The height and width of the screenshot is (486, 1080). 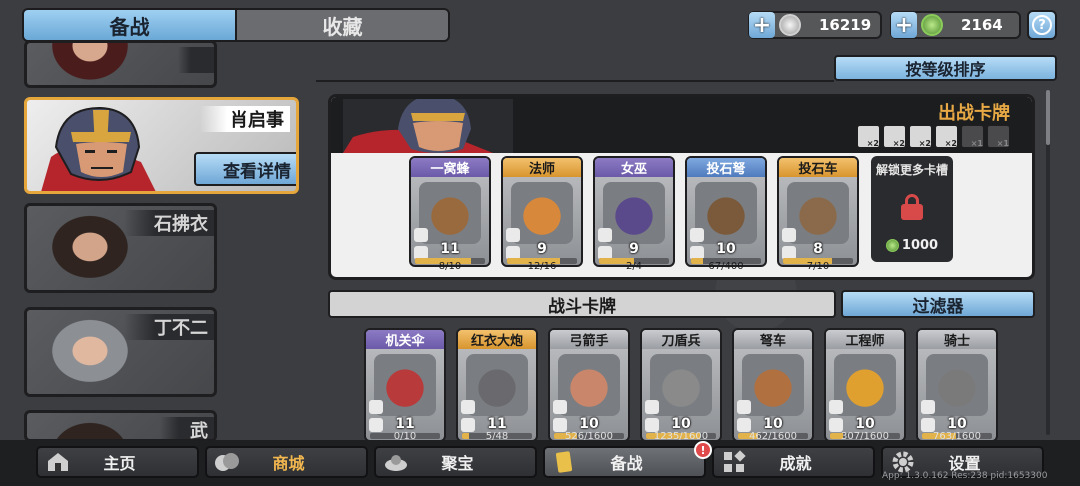 I want to click on locked-slot: 解锁更多卡槽 1000, so click(x=912, y=209).